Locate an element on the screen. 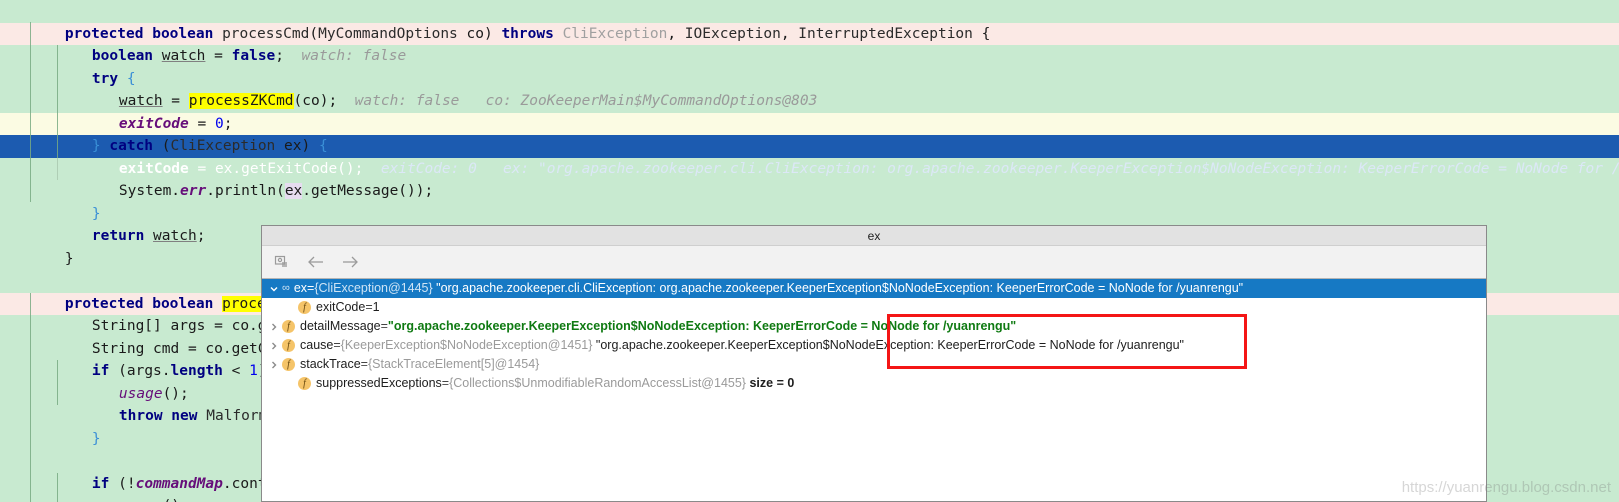 This screenshot has height=502, width=1619. variable-ref: {CliException@1445} is located at coordinates (373, 288).